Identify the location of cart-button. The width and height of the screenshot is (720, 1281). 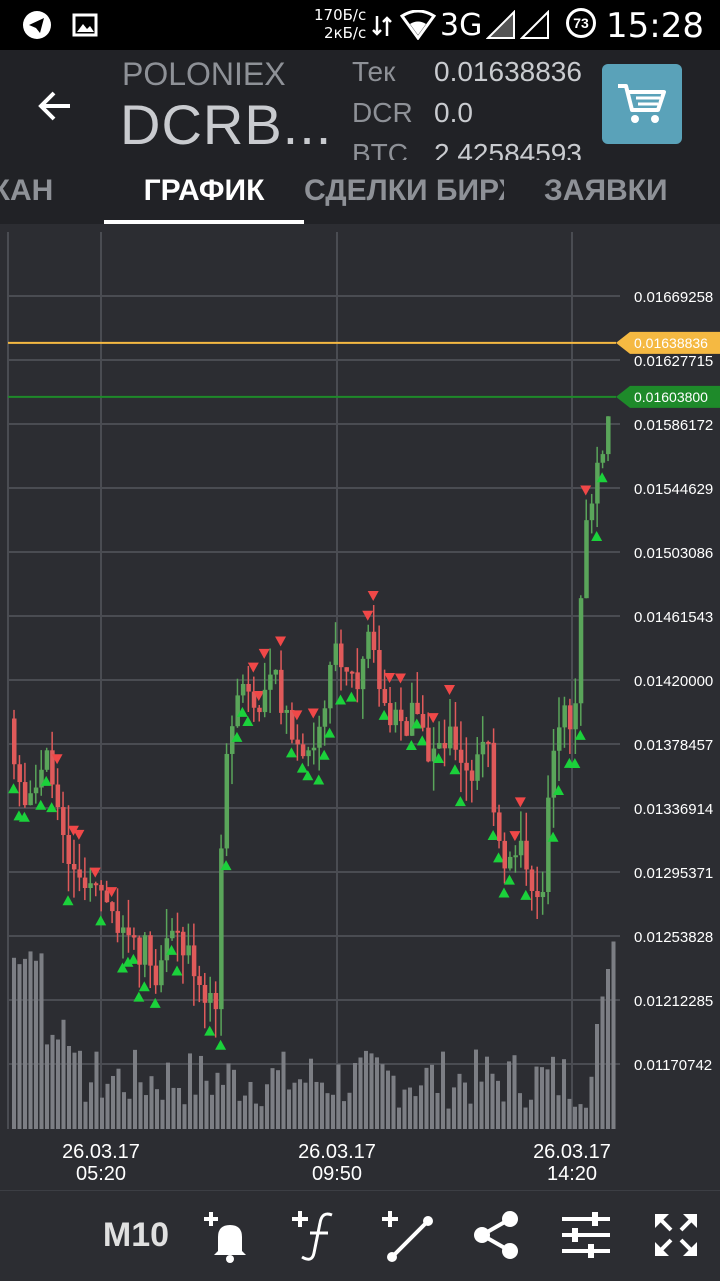
(642, 104).